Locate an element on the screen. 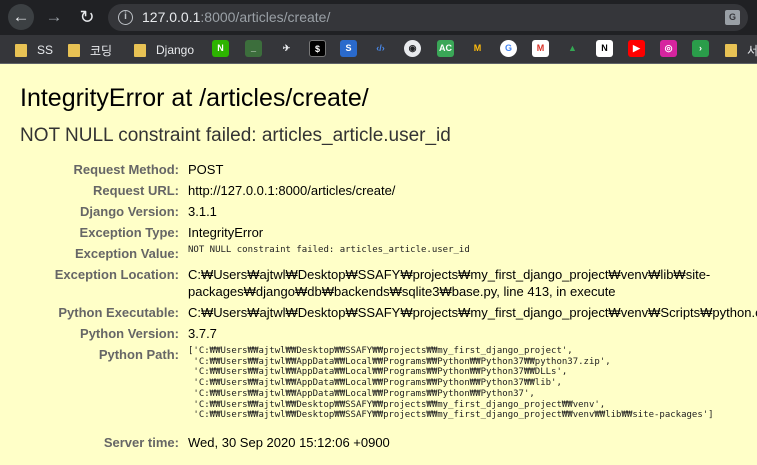 The height and width of the screenshot is (465, 757). chevron-app-icon: › is located at coordinates (700, 48).